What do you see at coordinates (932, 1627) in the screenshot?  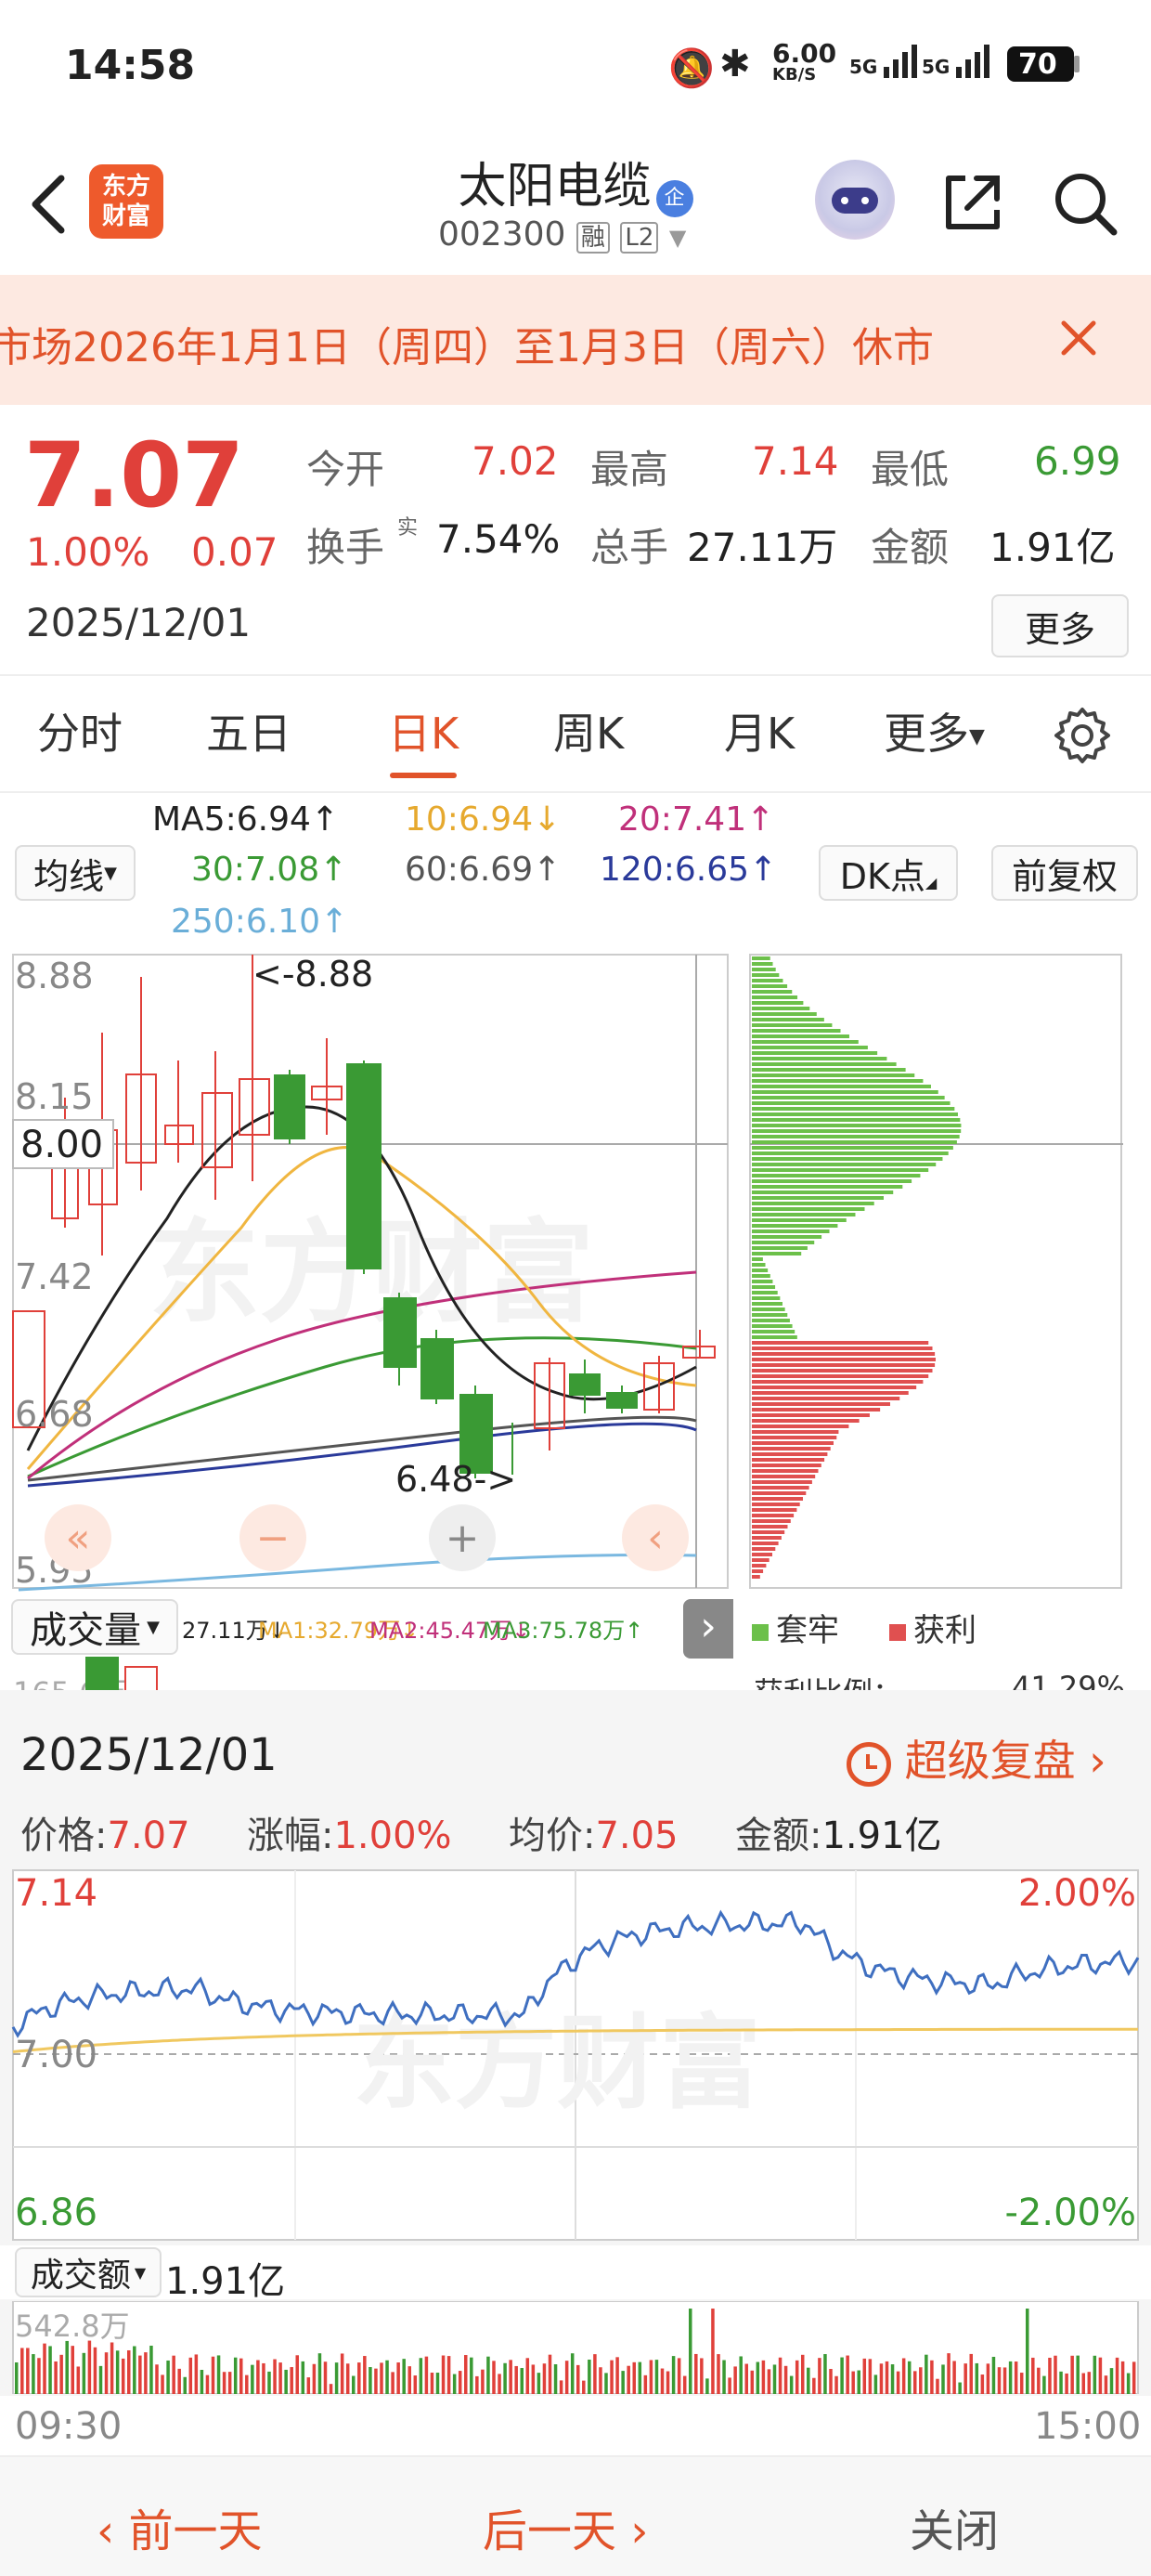 I see `legend-profit: 获利` at bounding box center [932, 1627].